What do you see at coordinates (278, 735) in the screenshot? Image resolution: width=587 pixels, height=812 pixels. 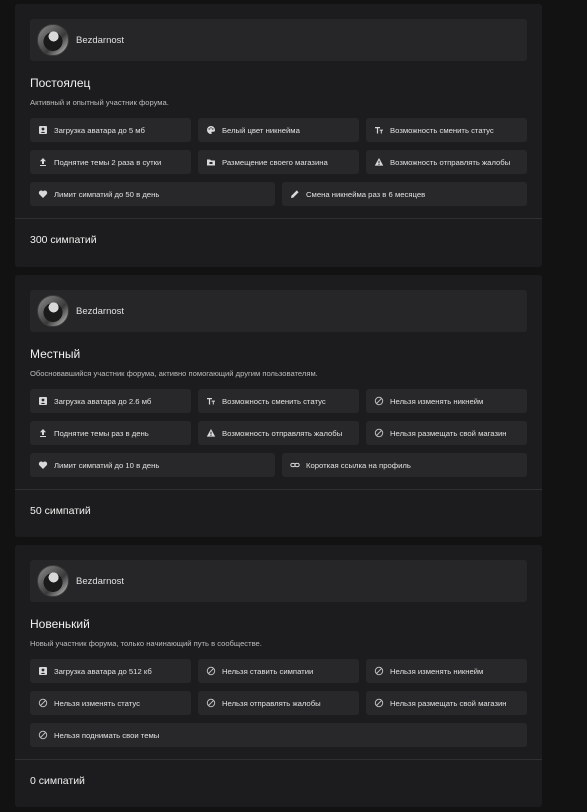 I see `perk-item: Нельзя поднимать свои темы` at bounding box center [278, 735].